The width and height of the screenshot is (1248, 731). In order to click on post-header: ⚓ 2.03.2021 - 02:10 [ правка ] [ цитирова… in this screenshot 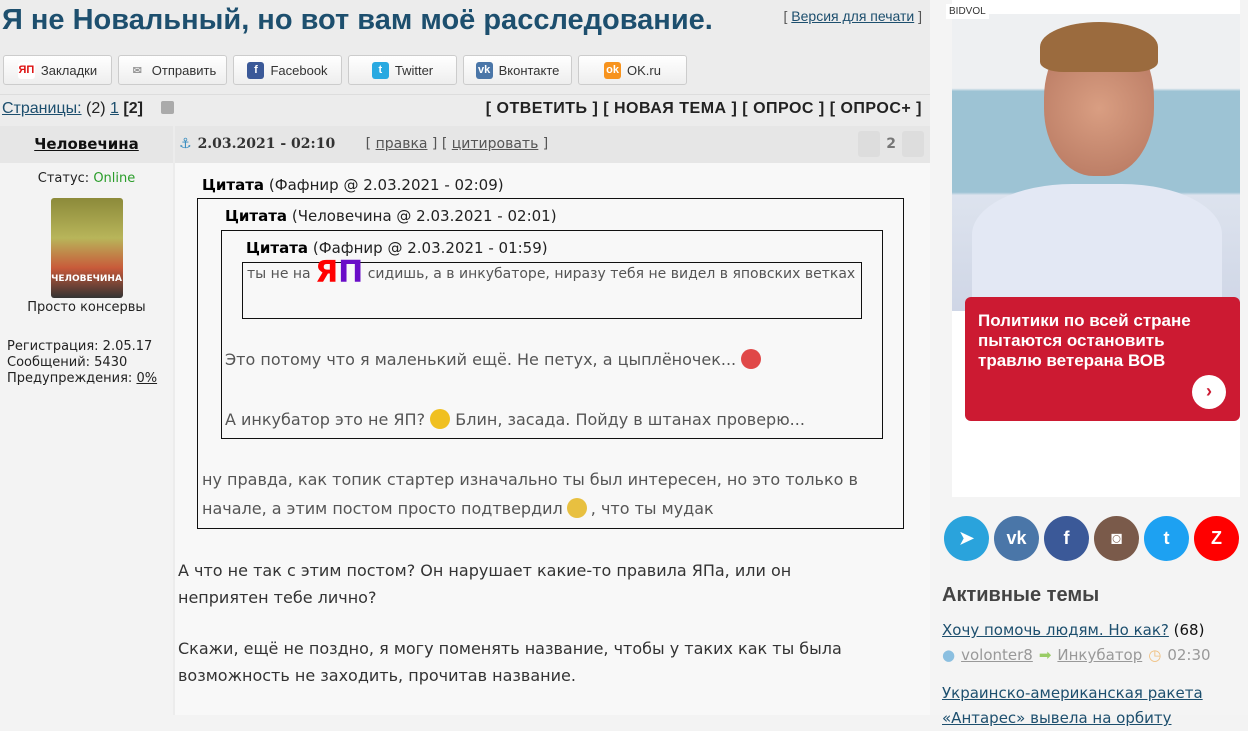, I will do `click(552, 144)`.